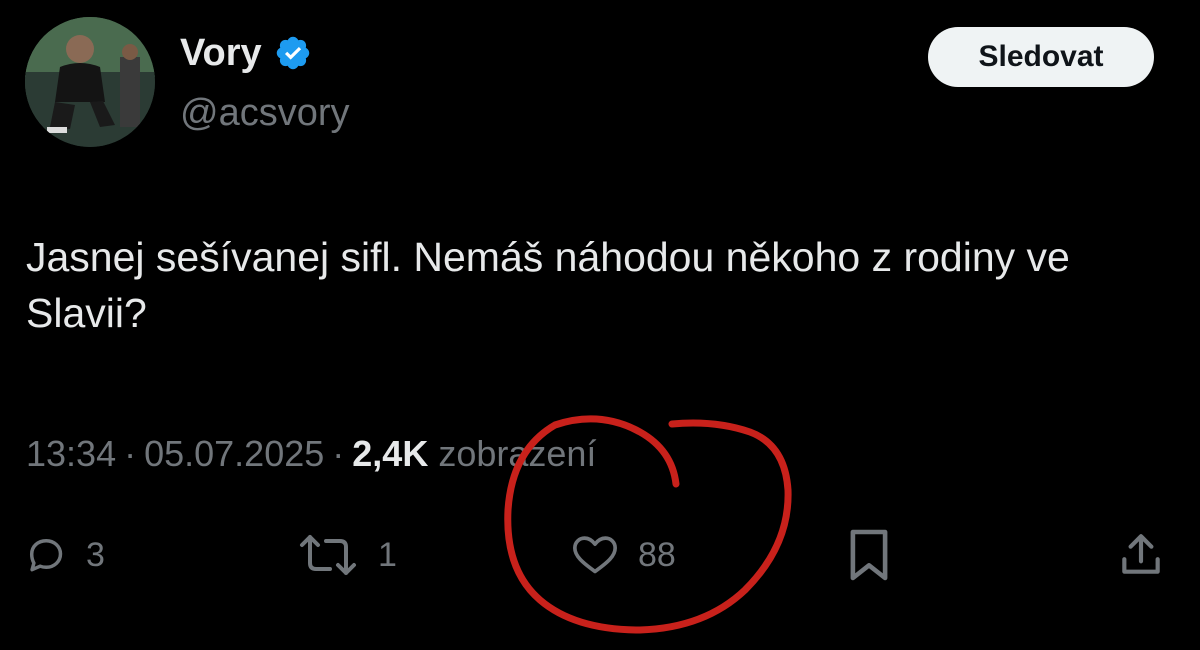 This screenshot has width=1200, height=650. I want to click on share-icon, so click(1141, 554).